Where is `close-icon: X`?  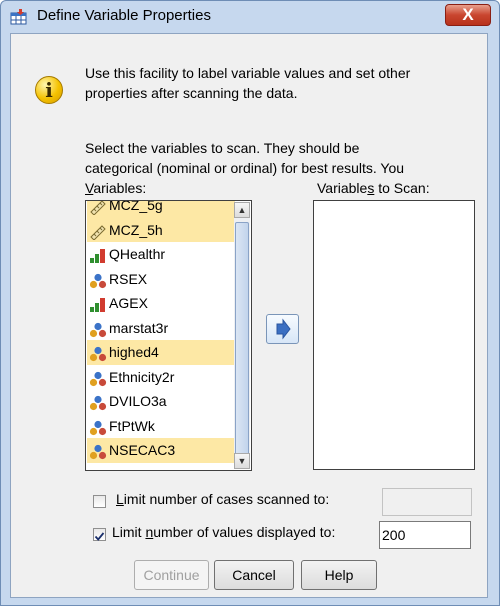
close-icon: X is located at coordinates (468, 14).